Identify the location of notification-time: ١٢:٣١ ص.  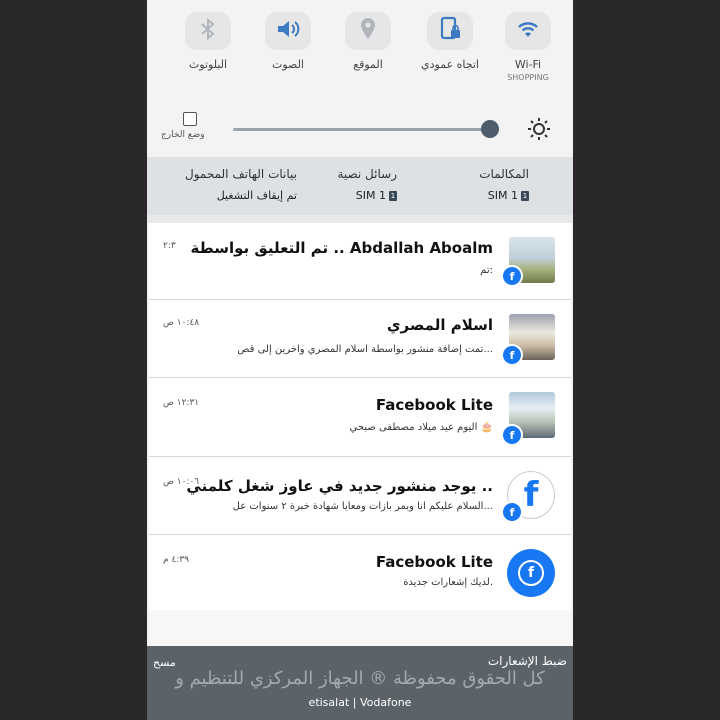
(181, 403).